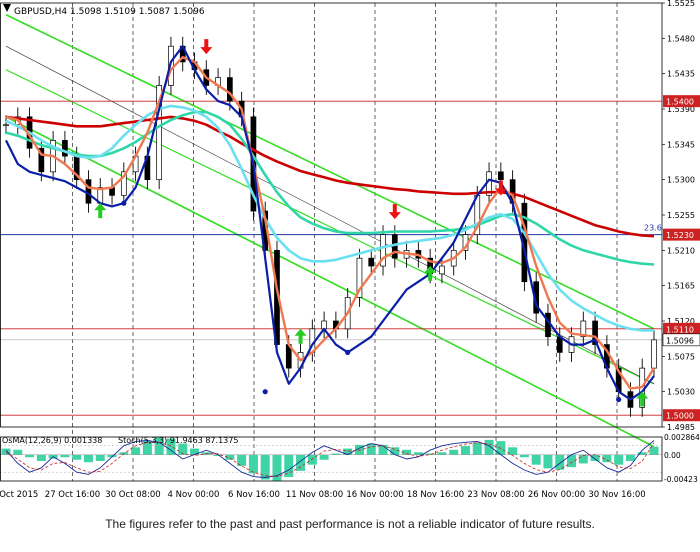  I want to click on y-tick-label: 1.5030, so click(681, 392).